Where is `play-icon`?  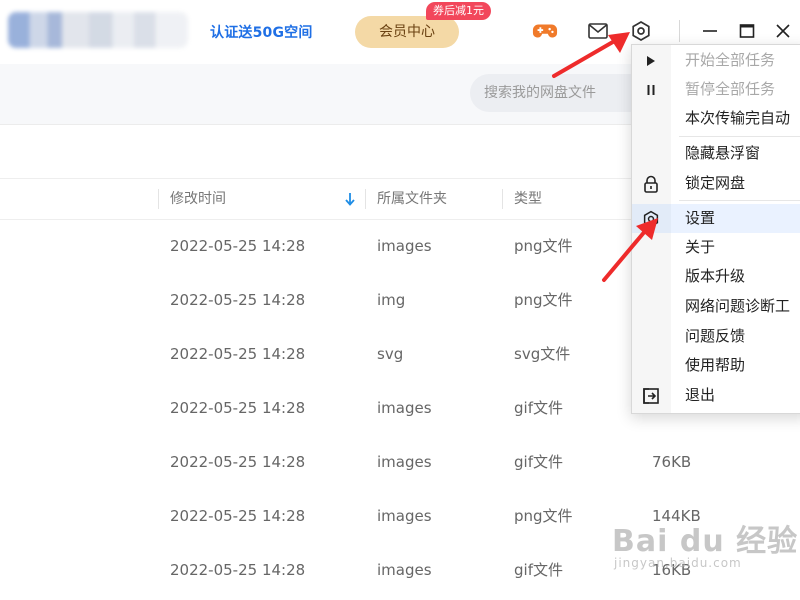 play-icon is located at coordinates (651, 61).